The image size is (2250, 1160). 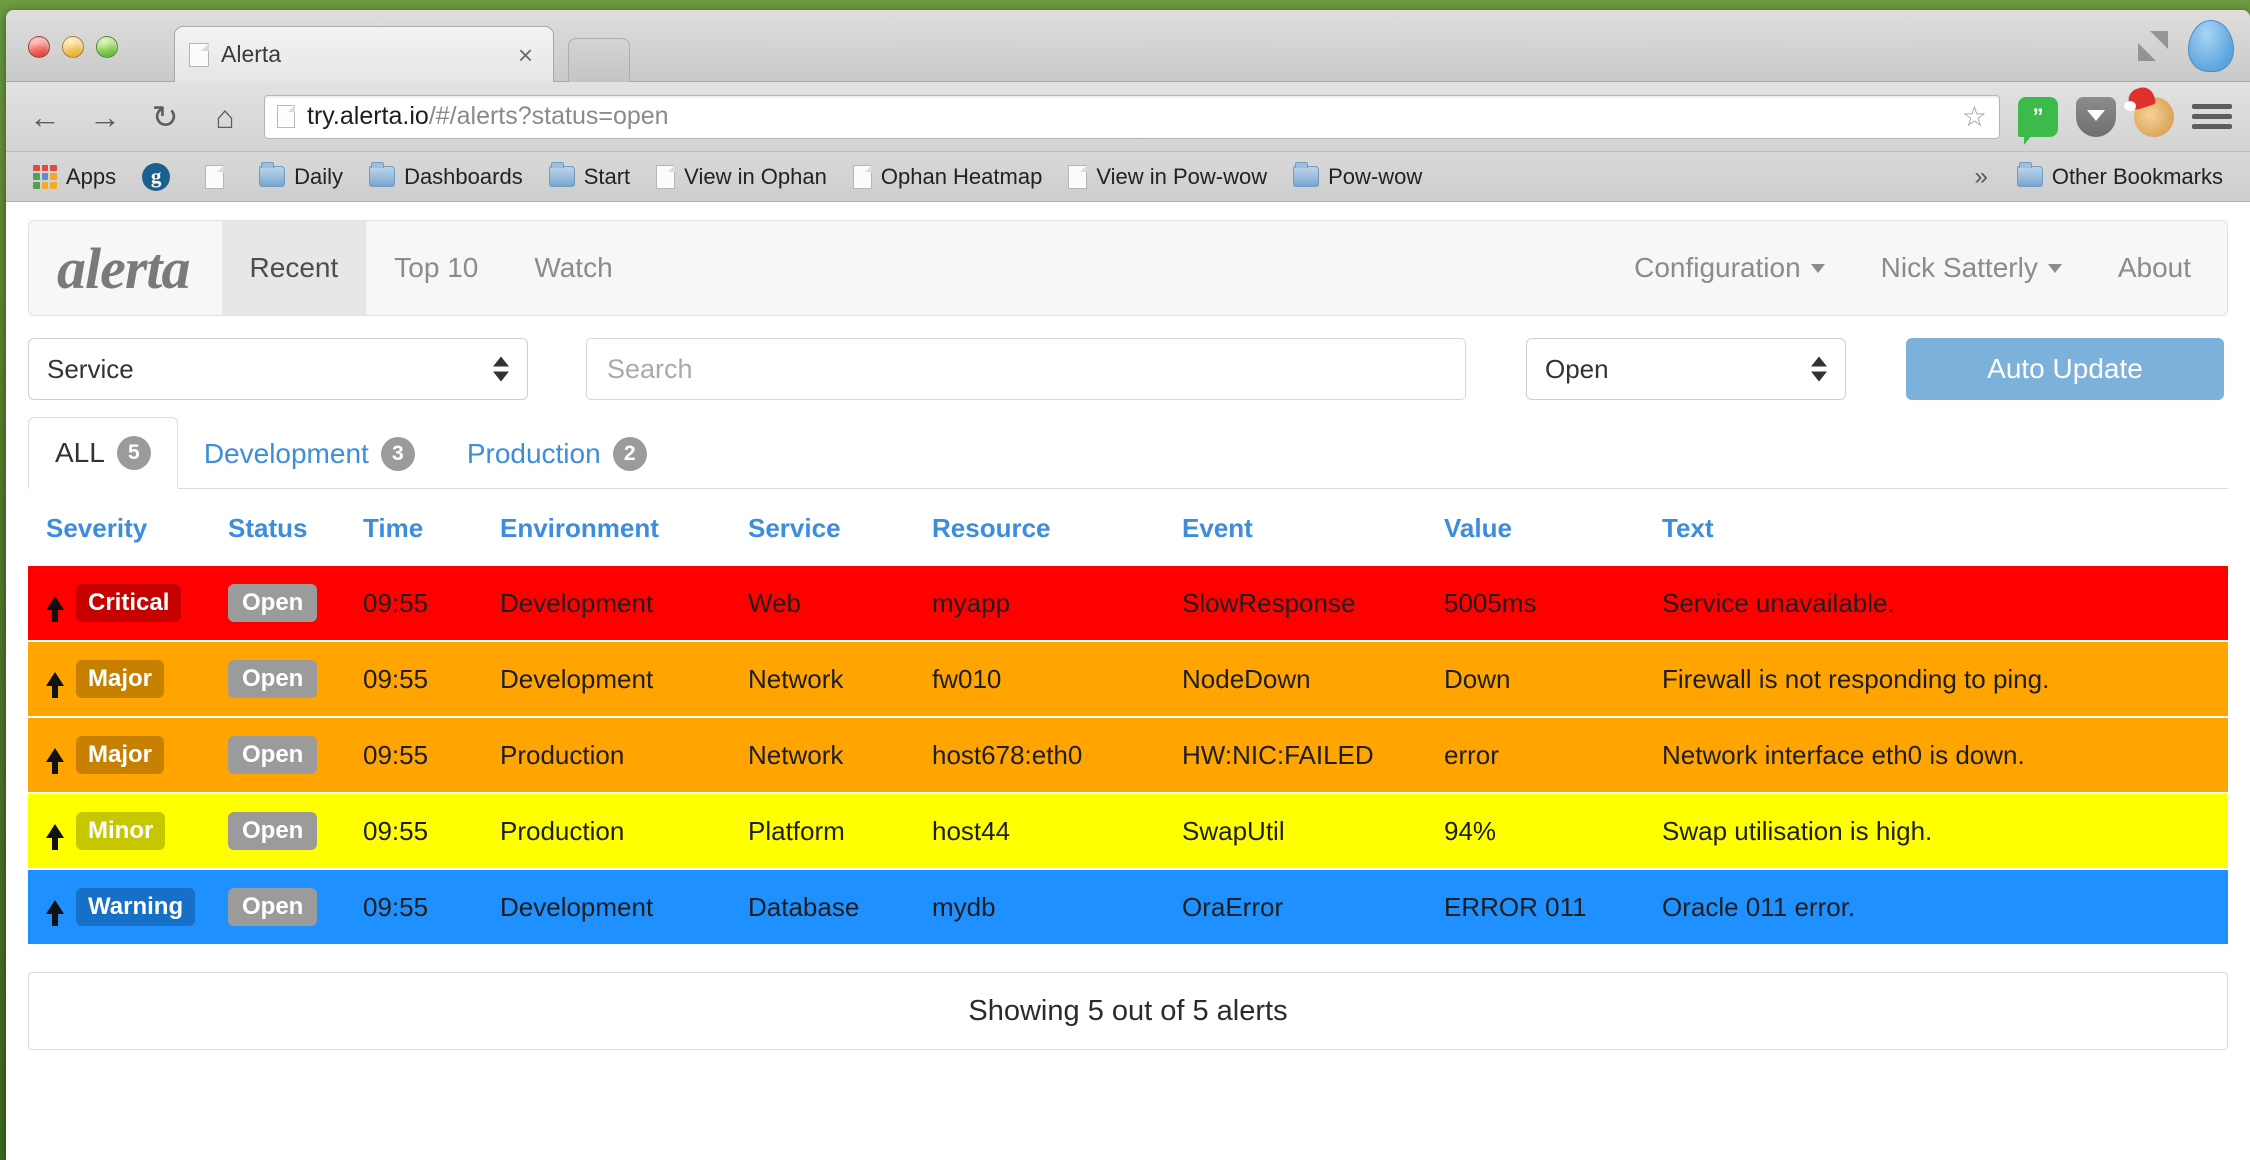 What do you see at coordinates (488, 116) in the screenshot?
I see `address-bar-url: try.alerta.io/#/alerts?status=open` at bounding box center [488, 116].